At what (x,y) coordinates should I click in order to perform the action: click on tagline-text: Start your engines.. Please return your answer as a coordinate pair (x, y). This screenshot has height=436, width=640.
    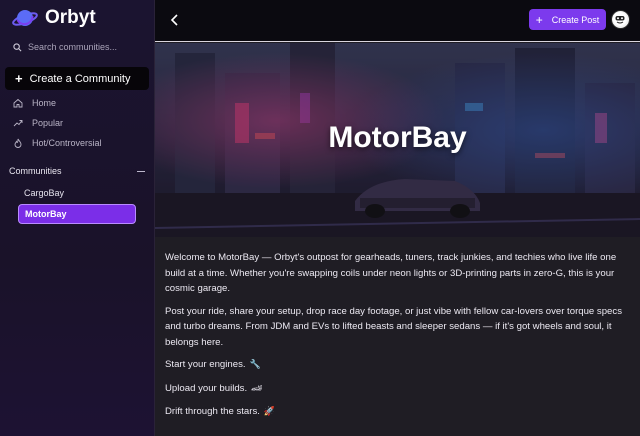
    Looking at the image, I should click on (205, 364).